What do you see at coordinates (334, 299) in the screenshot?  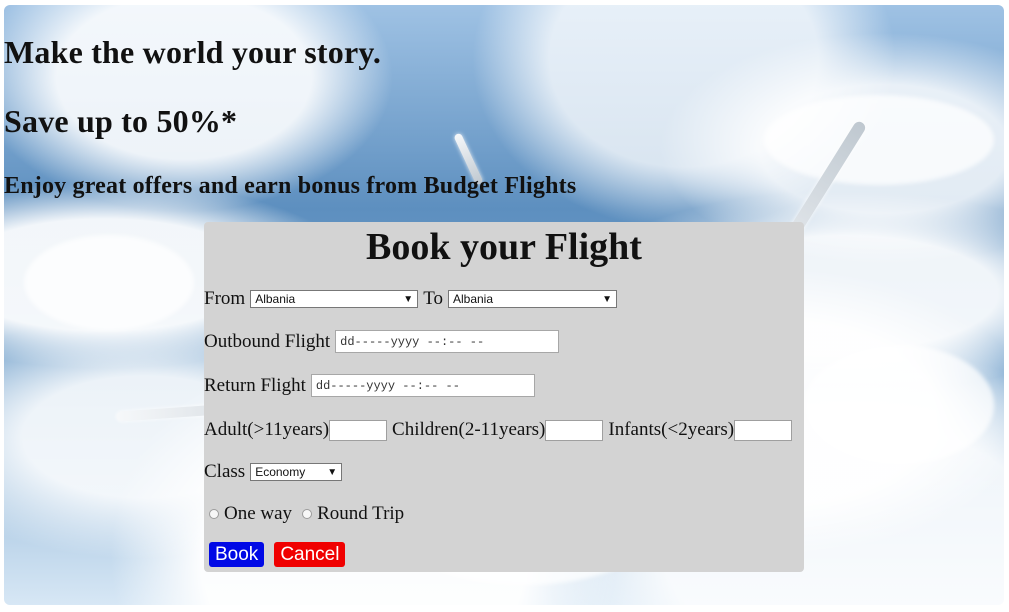 I see `from-select: Albania ▼` at bounding box center [334, 299].